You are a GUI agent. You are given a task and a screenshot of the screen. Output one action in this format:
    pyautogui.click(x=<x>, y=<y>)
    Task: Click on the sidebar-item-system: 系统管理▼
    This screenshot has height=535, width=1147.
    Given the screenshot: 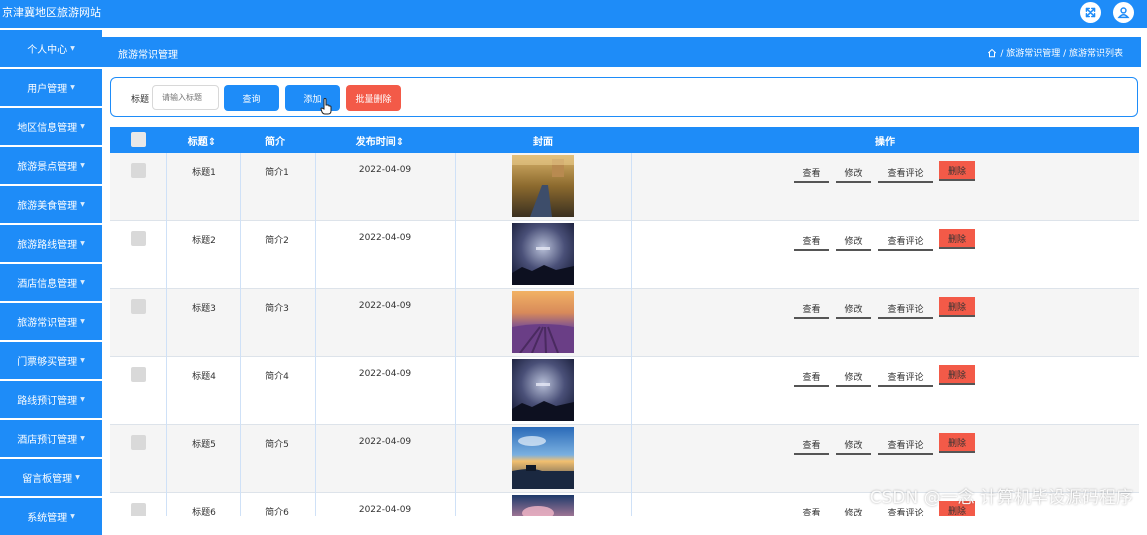 What is the action you would take?
    pyautogui.click(x=51, y=516)
    